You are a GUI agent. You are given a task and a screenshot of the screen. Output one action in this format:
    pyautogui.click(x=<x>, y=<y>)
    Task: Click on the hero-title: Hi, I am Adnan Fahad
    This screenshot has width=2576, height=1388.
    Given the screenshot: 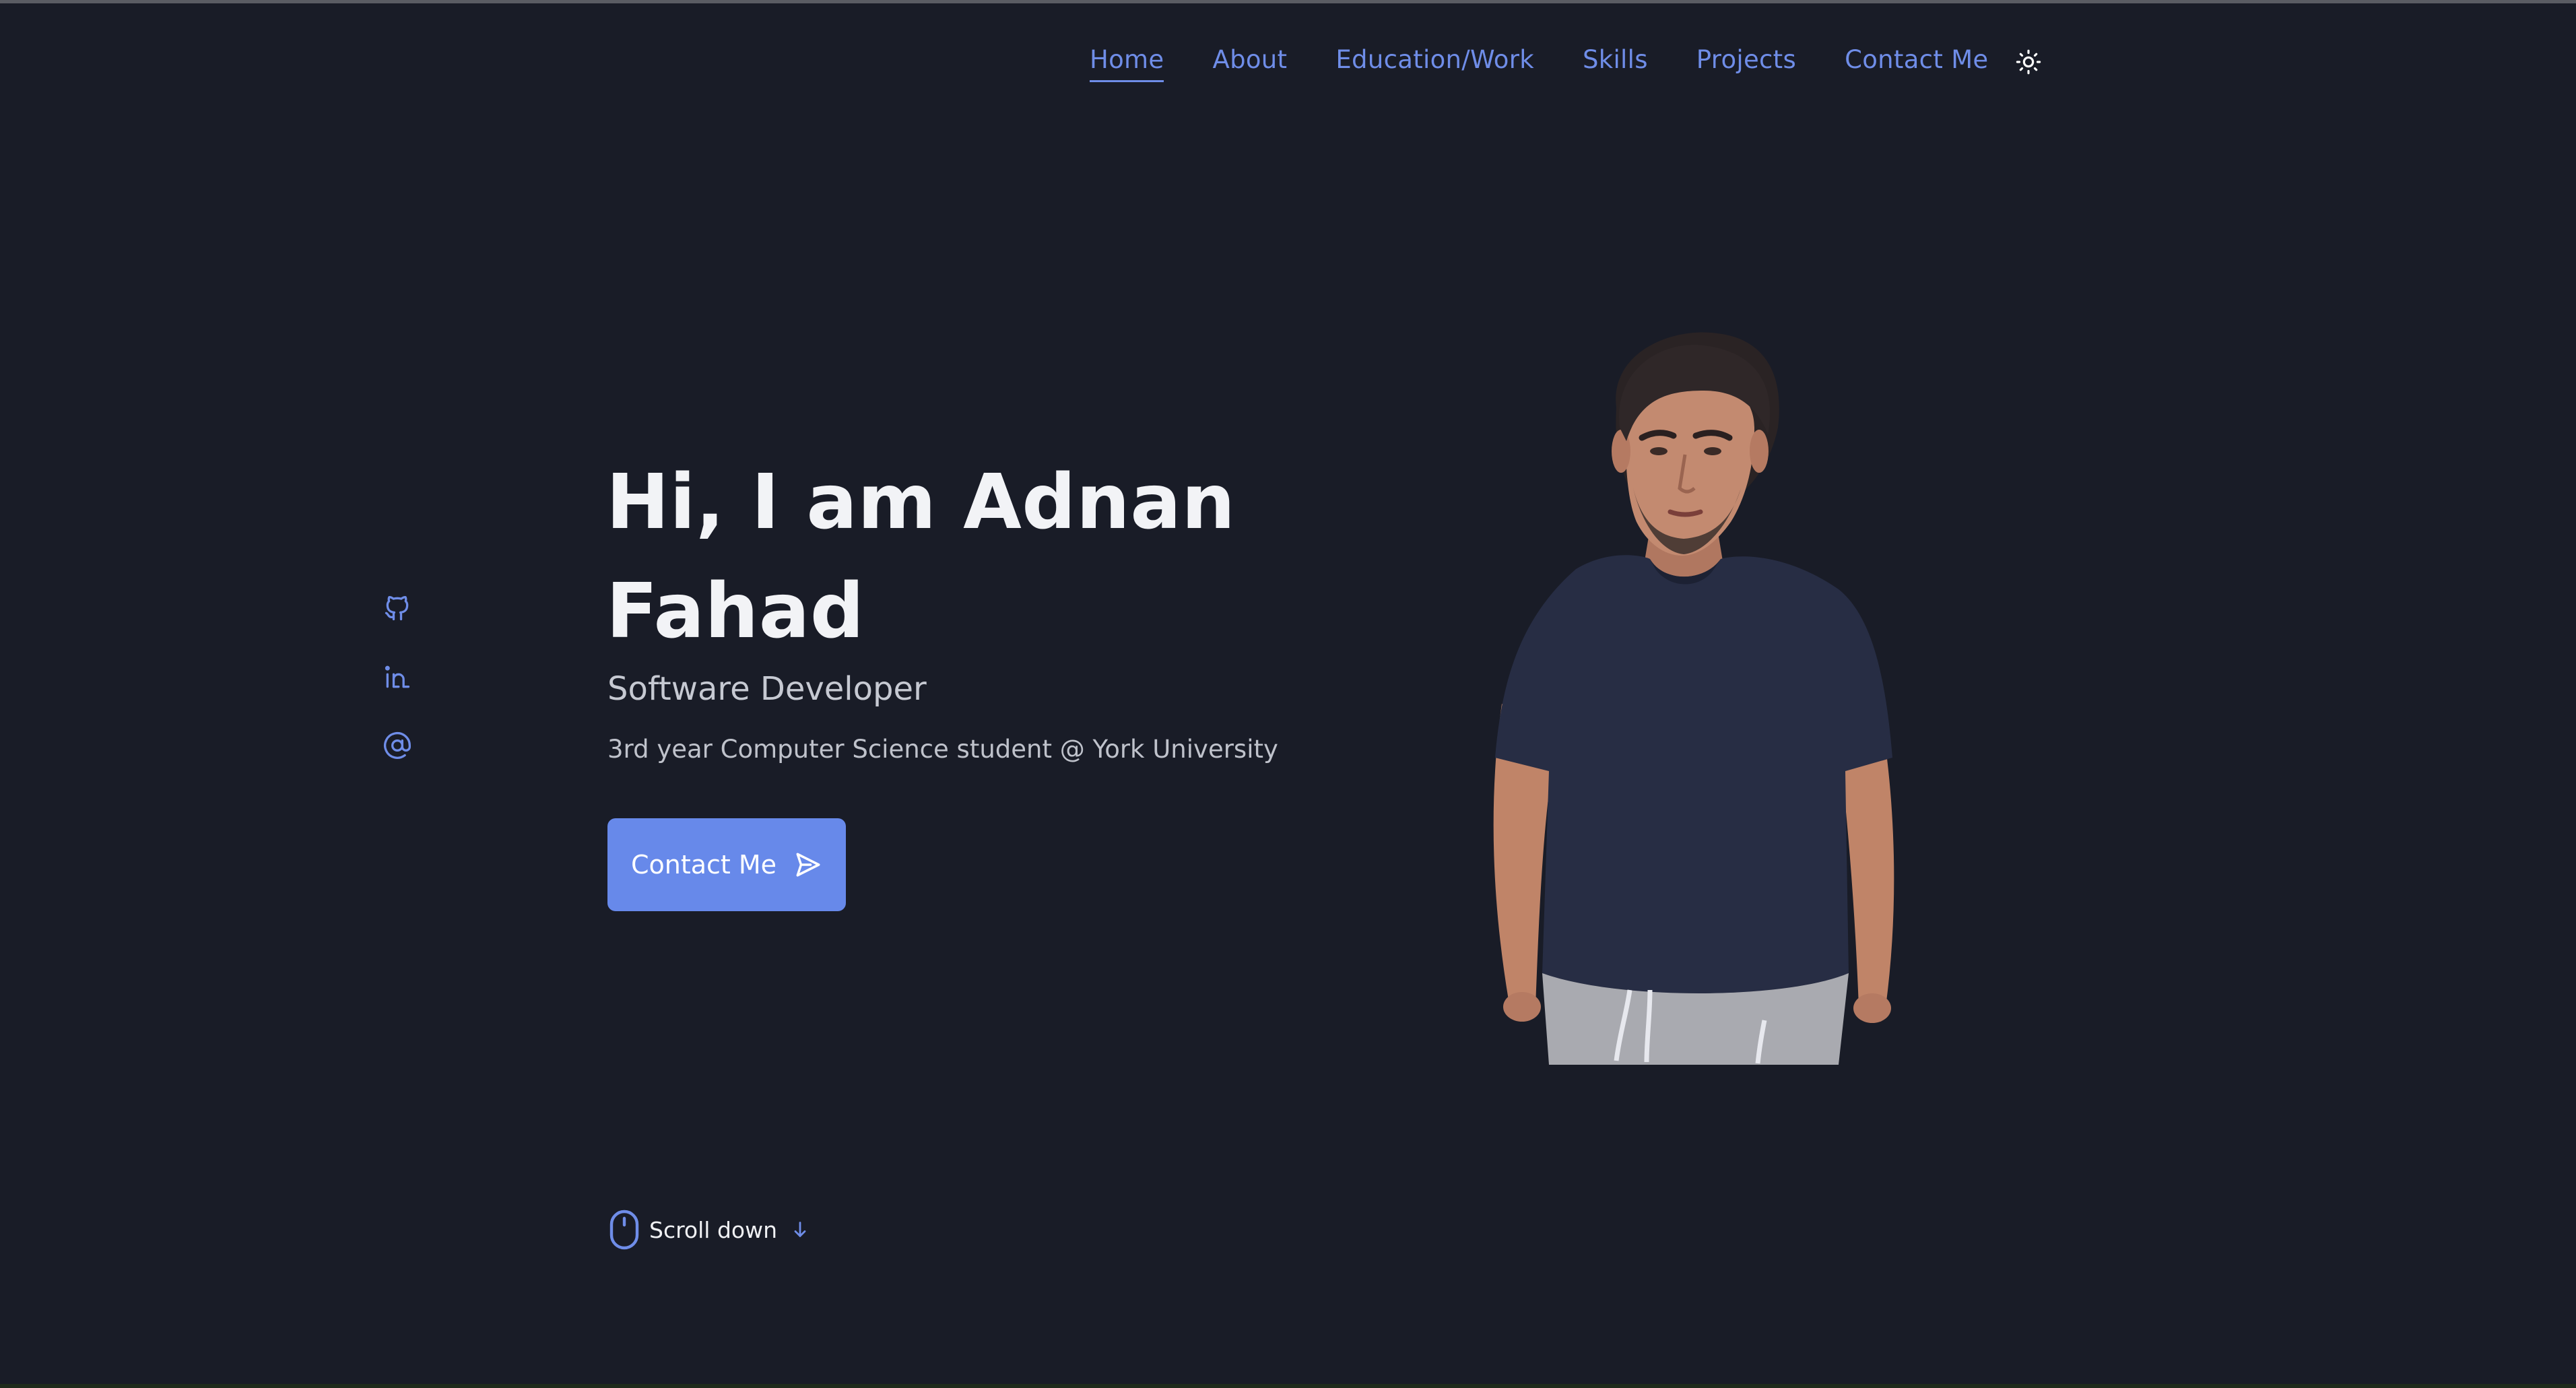 What is the action you would take?
    pyautogui.click(x=921, y=557)
    